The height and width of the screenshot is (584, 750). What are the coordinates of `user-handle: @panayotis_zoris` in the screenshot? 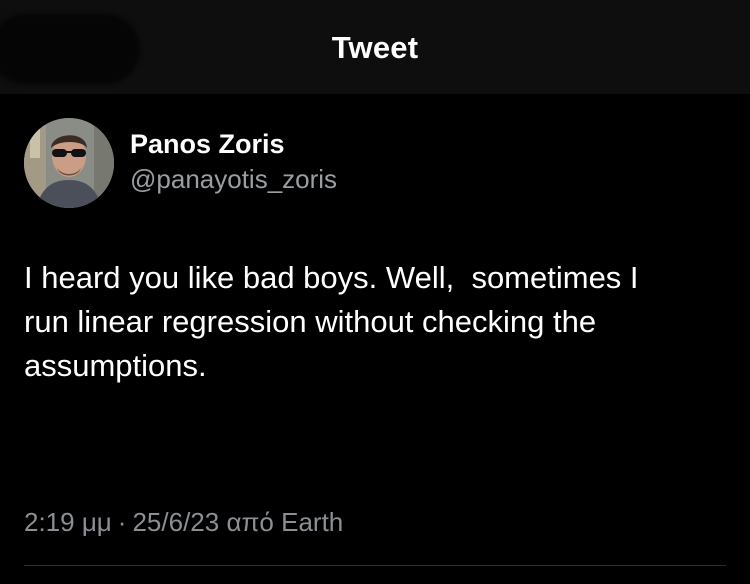 It's located at (233, 179).